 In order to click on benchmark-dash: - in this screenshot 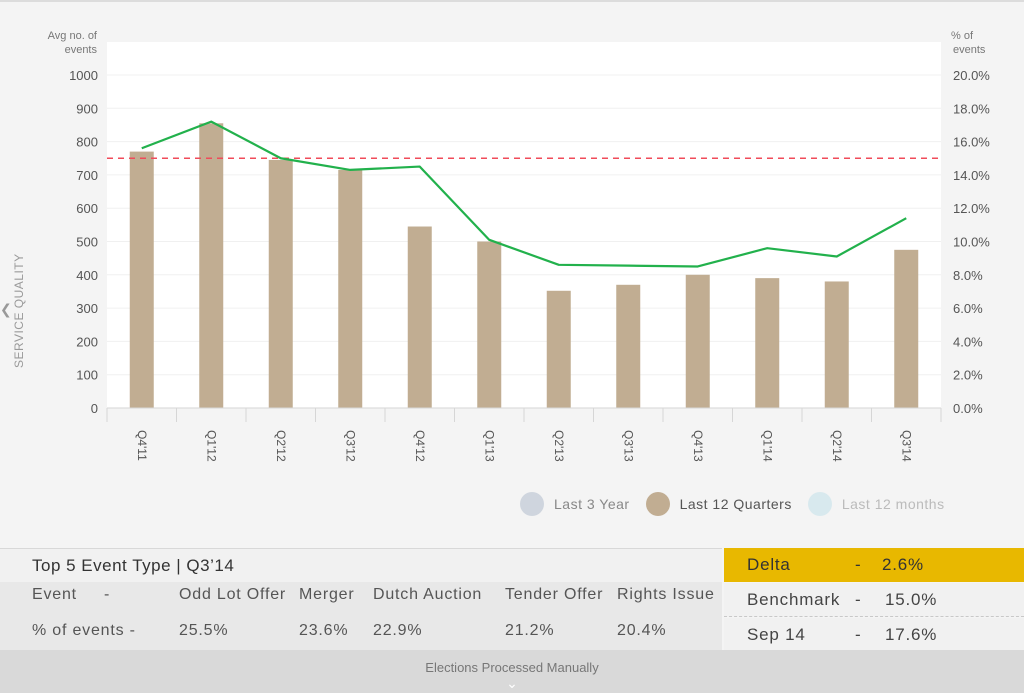, I will do `click(858, 599)`.